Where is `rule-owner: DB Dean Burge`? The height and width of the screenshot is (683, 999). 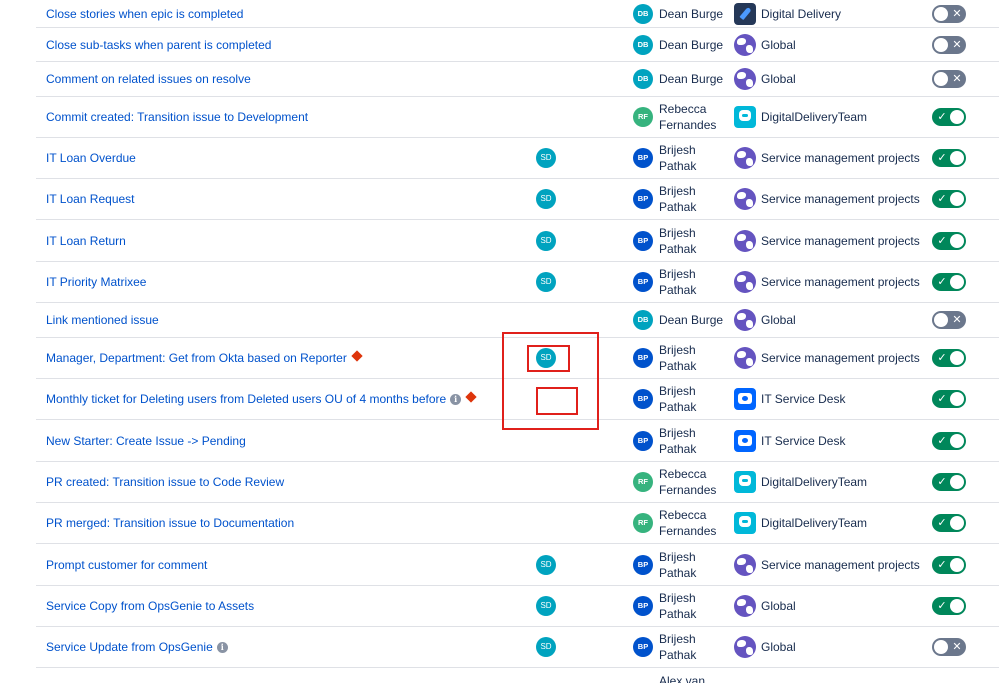 rule-owner: DB Dean Burge is located at coordinates (681, 79).